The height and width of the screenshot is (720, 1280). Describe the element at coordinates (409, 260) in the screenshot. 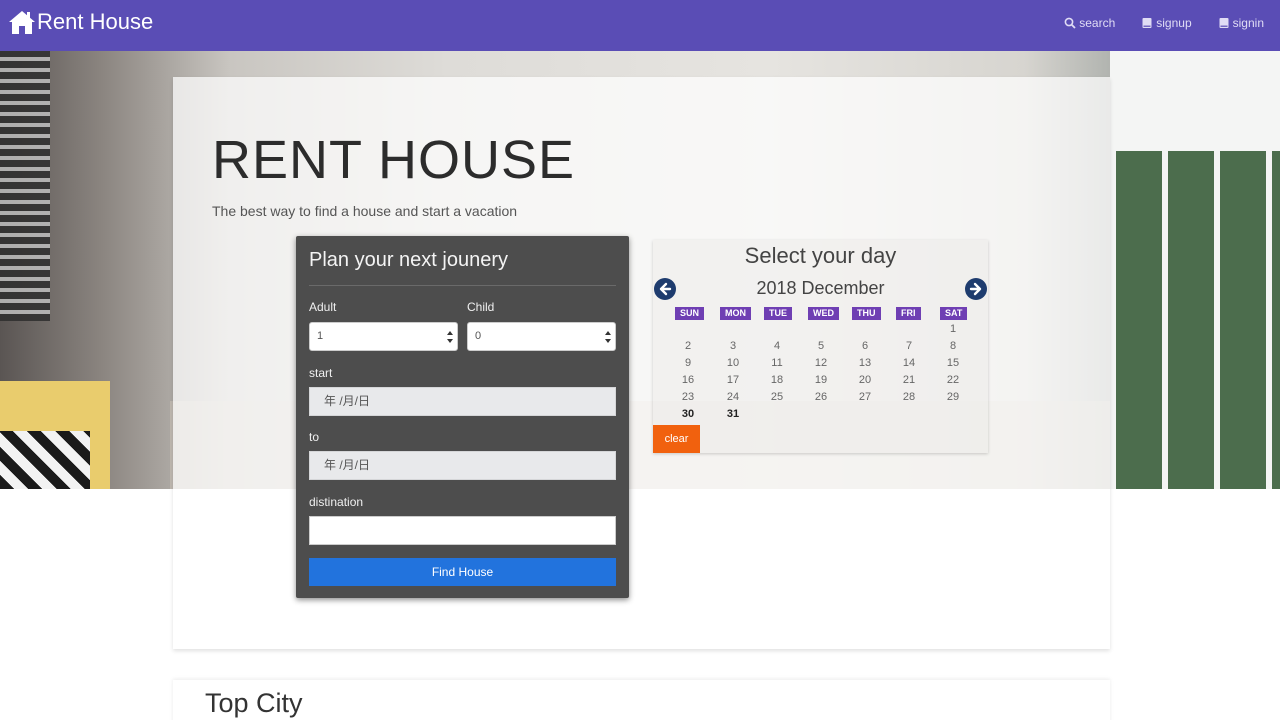

I see `form-title: Plan your next jounery` at that location.